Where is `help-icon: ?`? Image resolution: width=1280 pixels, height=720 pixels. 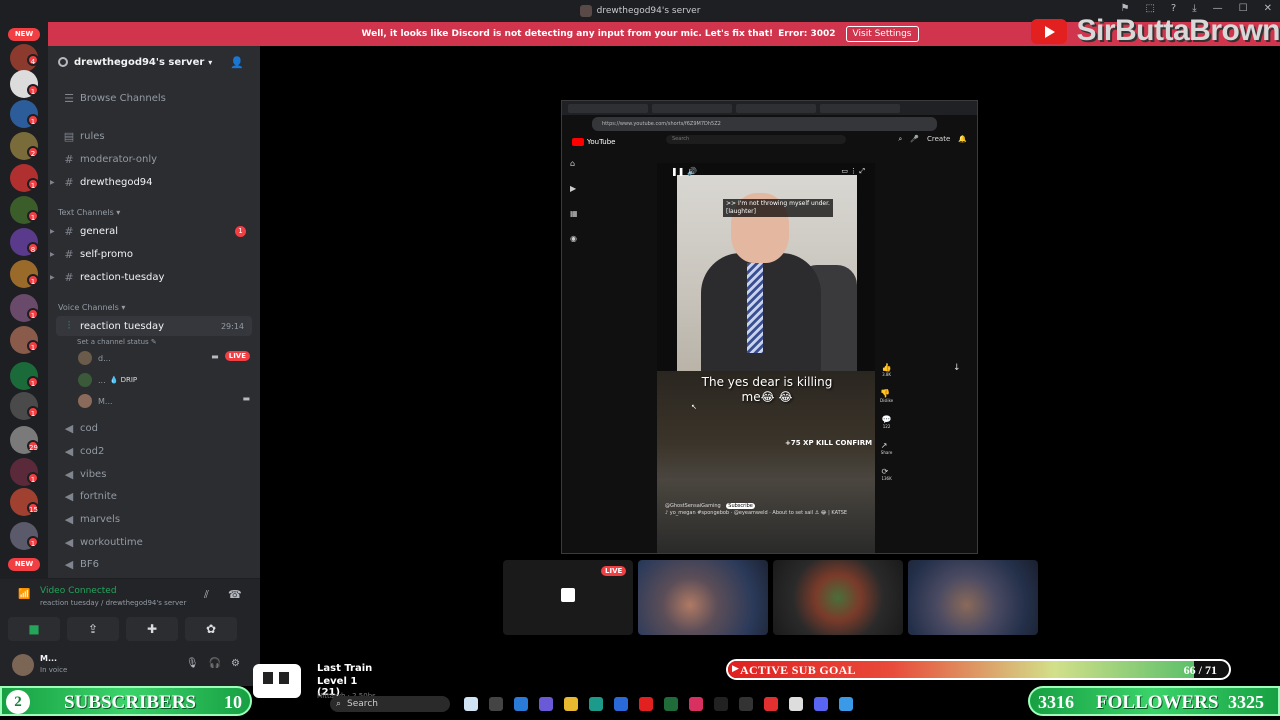 help-icon: ? is located at coordinates (1173, 8).